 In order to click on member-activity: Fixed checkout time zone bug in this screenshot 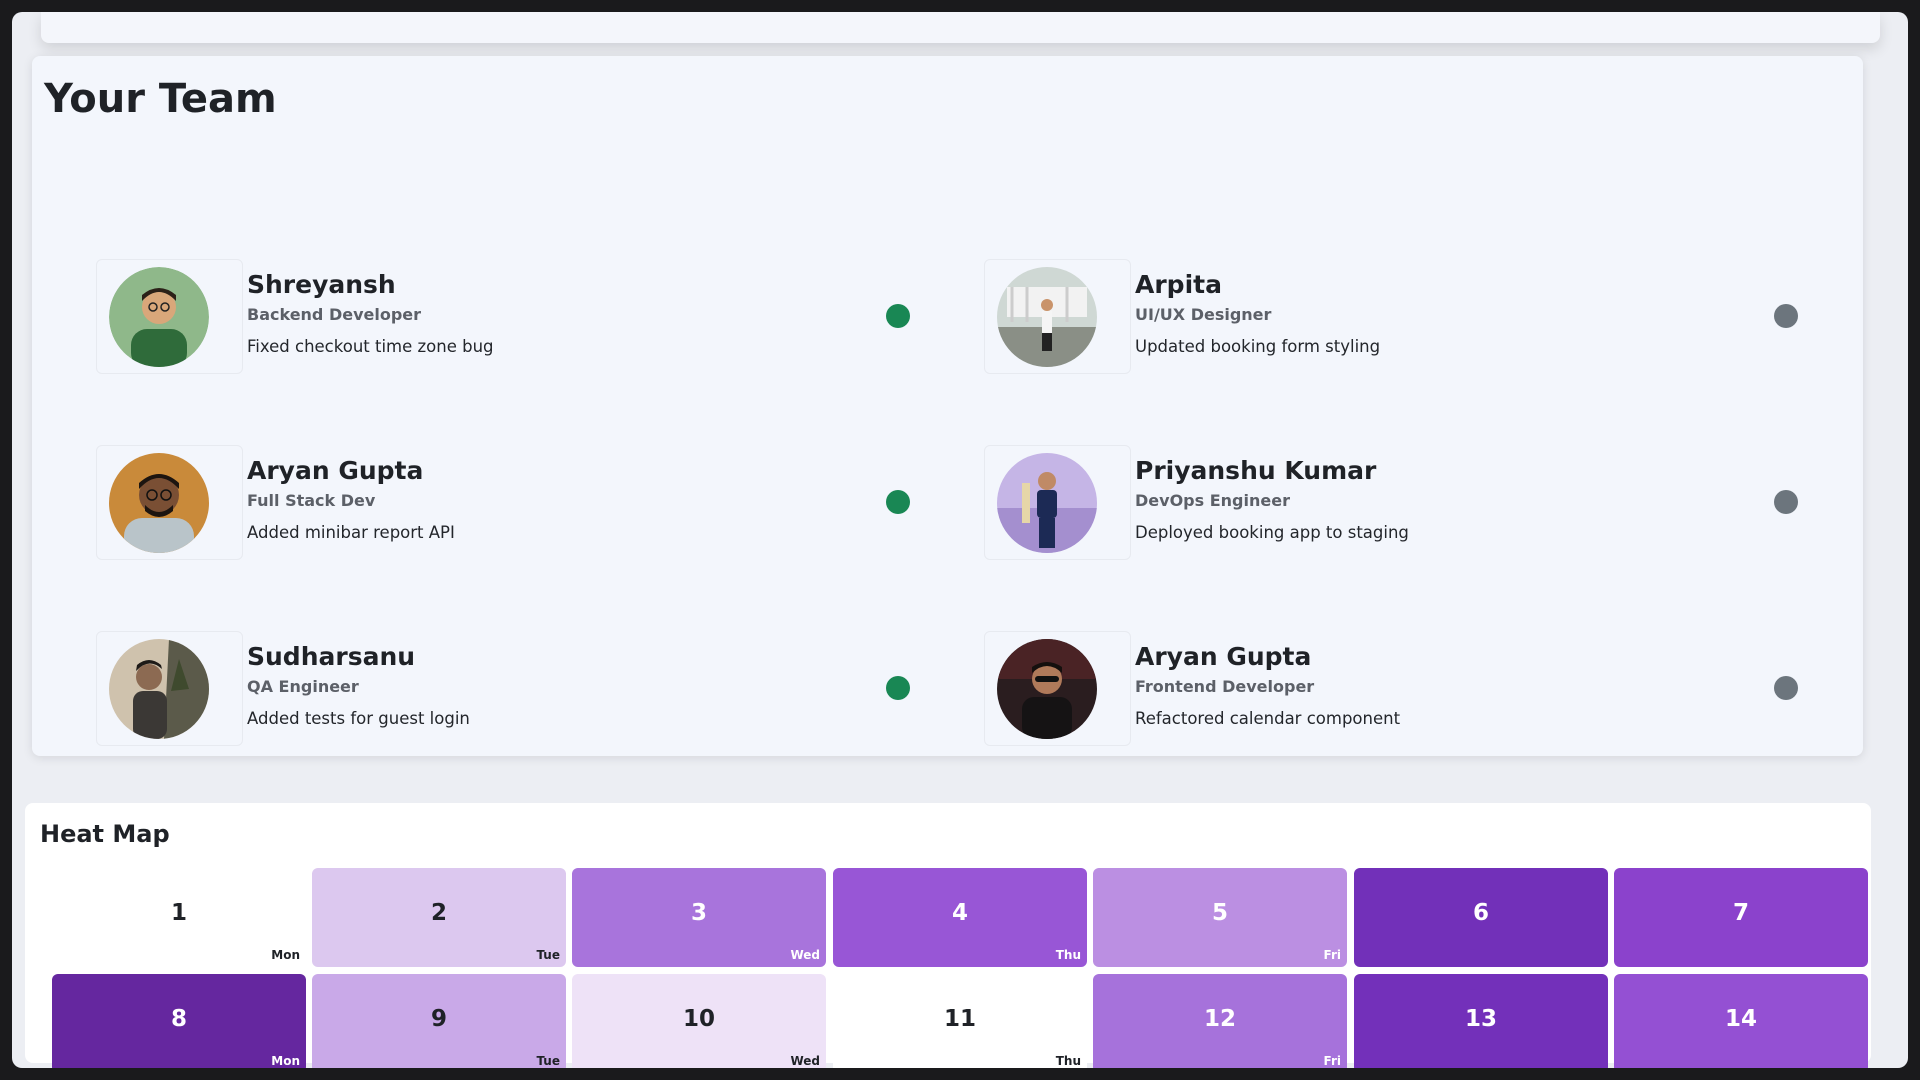, I will do `click(370, 346)`.